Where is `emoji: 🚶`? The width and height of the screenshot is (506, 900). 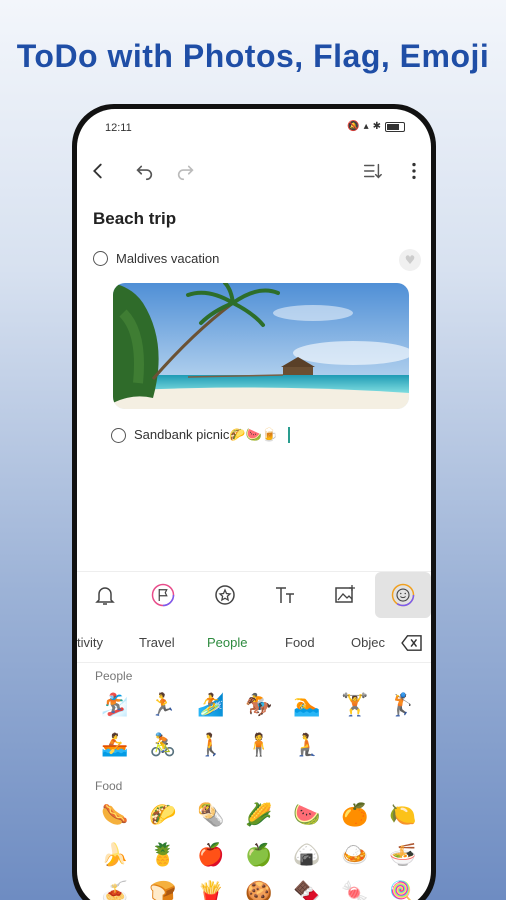 emoji: 🚶 is located at coordinates (211, 746).